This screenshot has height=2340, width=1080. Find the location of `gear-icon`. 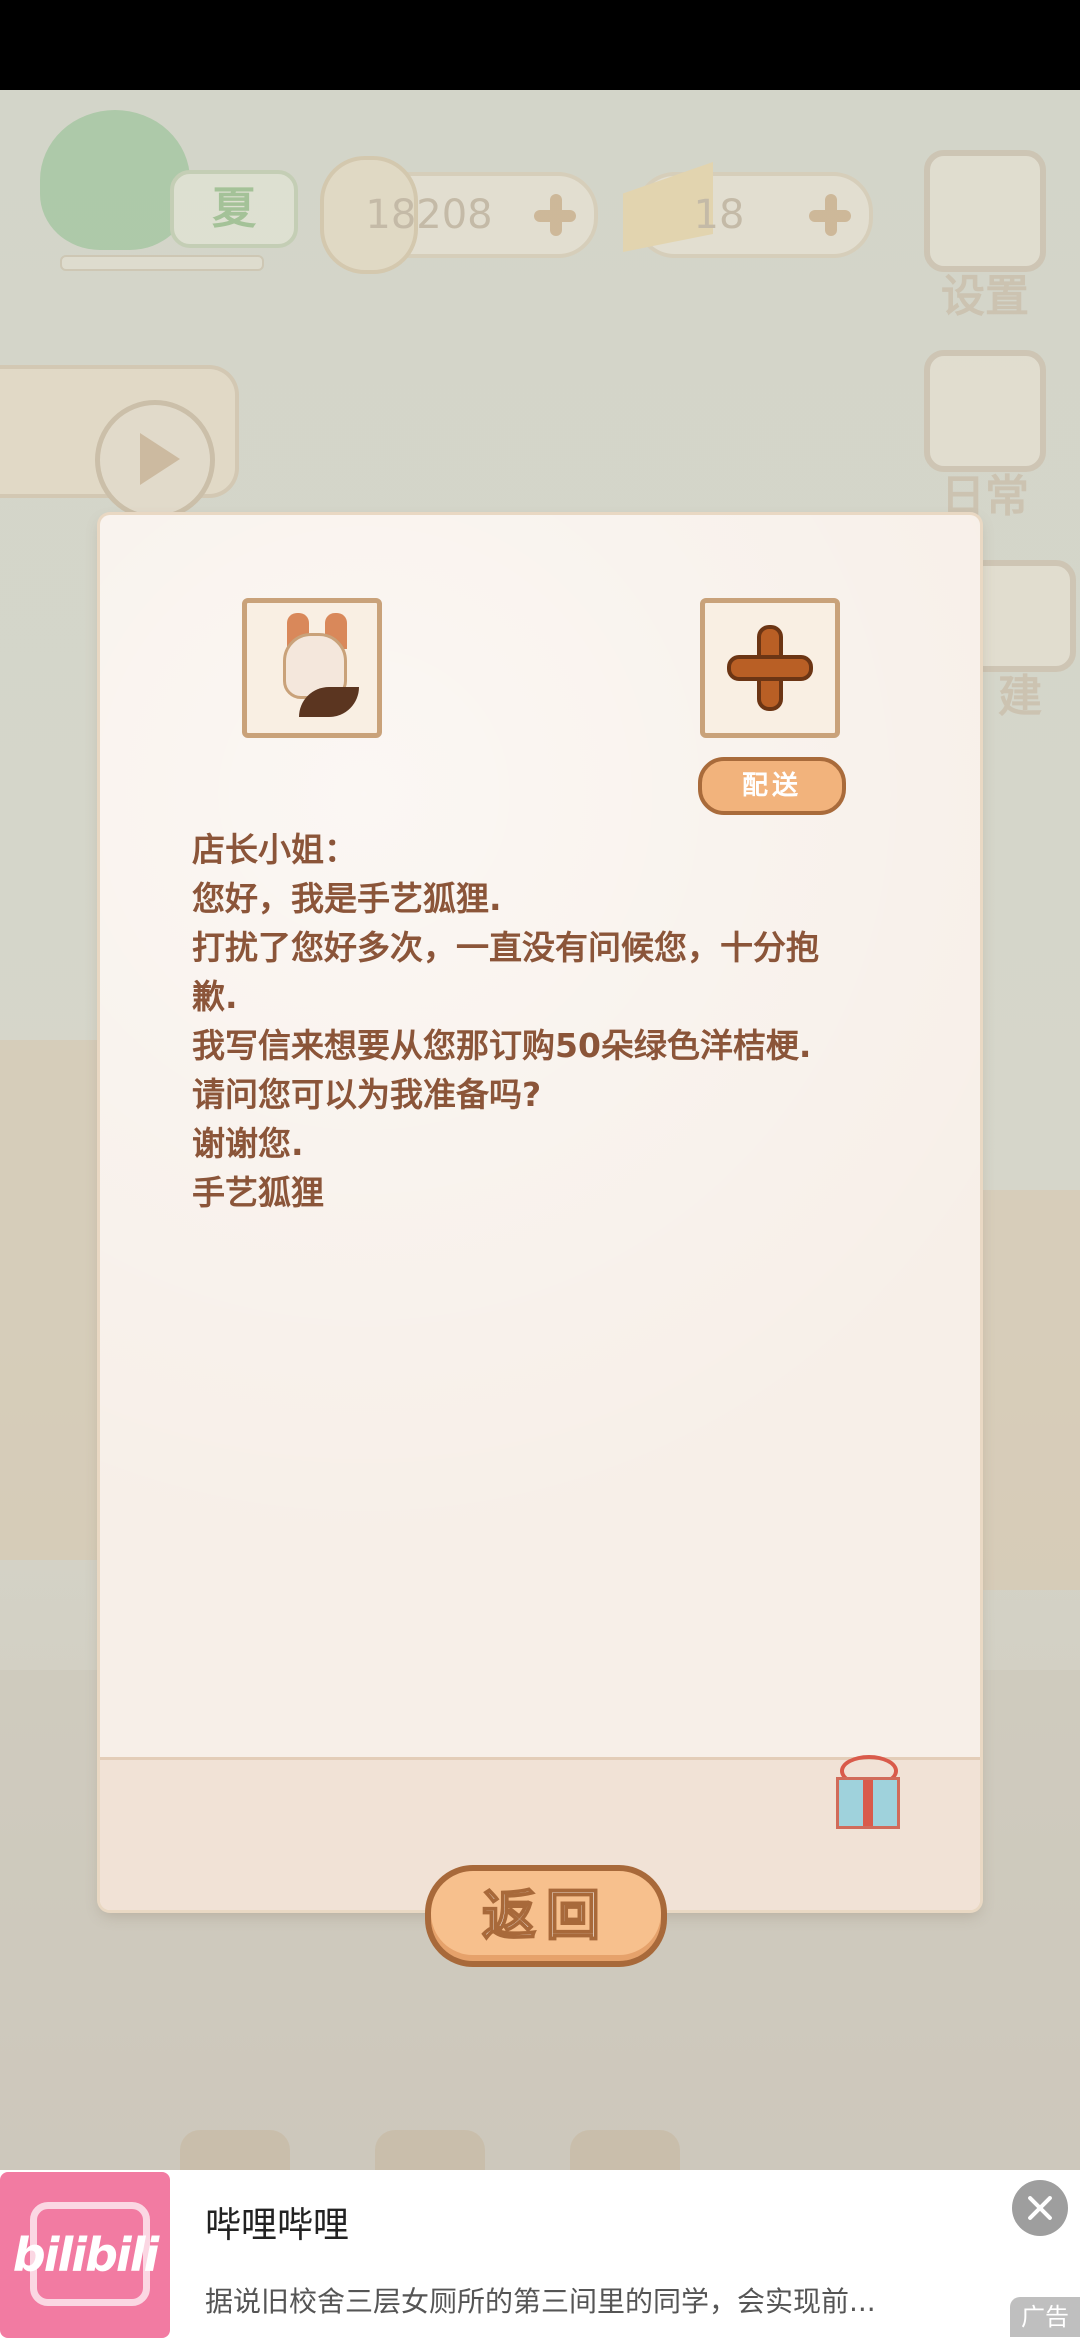

gear-icon is located at coordinates (985, 211).